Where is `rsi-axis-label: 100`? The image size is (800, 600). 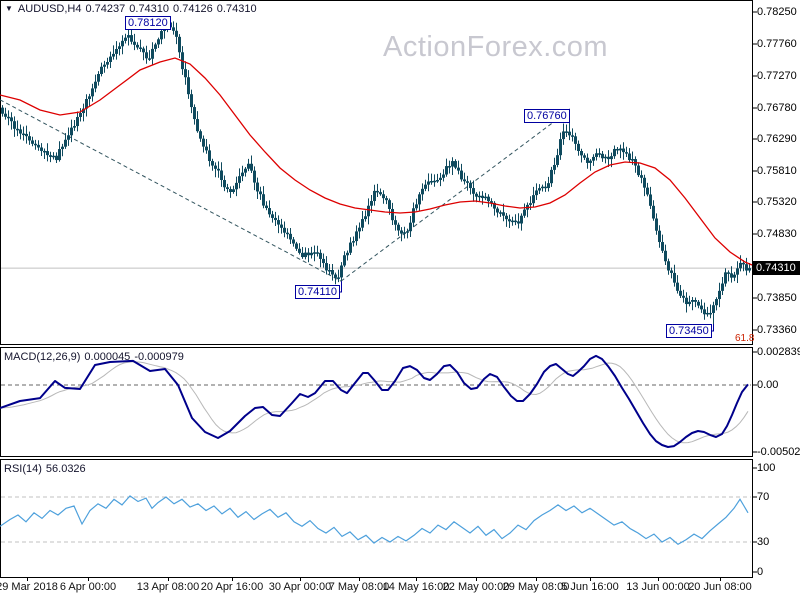 rsi-axis-label: 100 is located at coordinates (766, 468).